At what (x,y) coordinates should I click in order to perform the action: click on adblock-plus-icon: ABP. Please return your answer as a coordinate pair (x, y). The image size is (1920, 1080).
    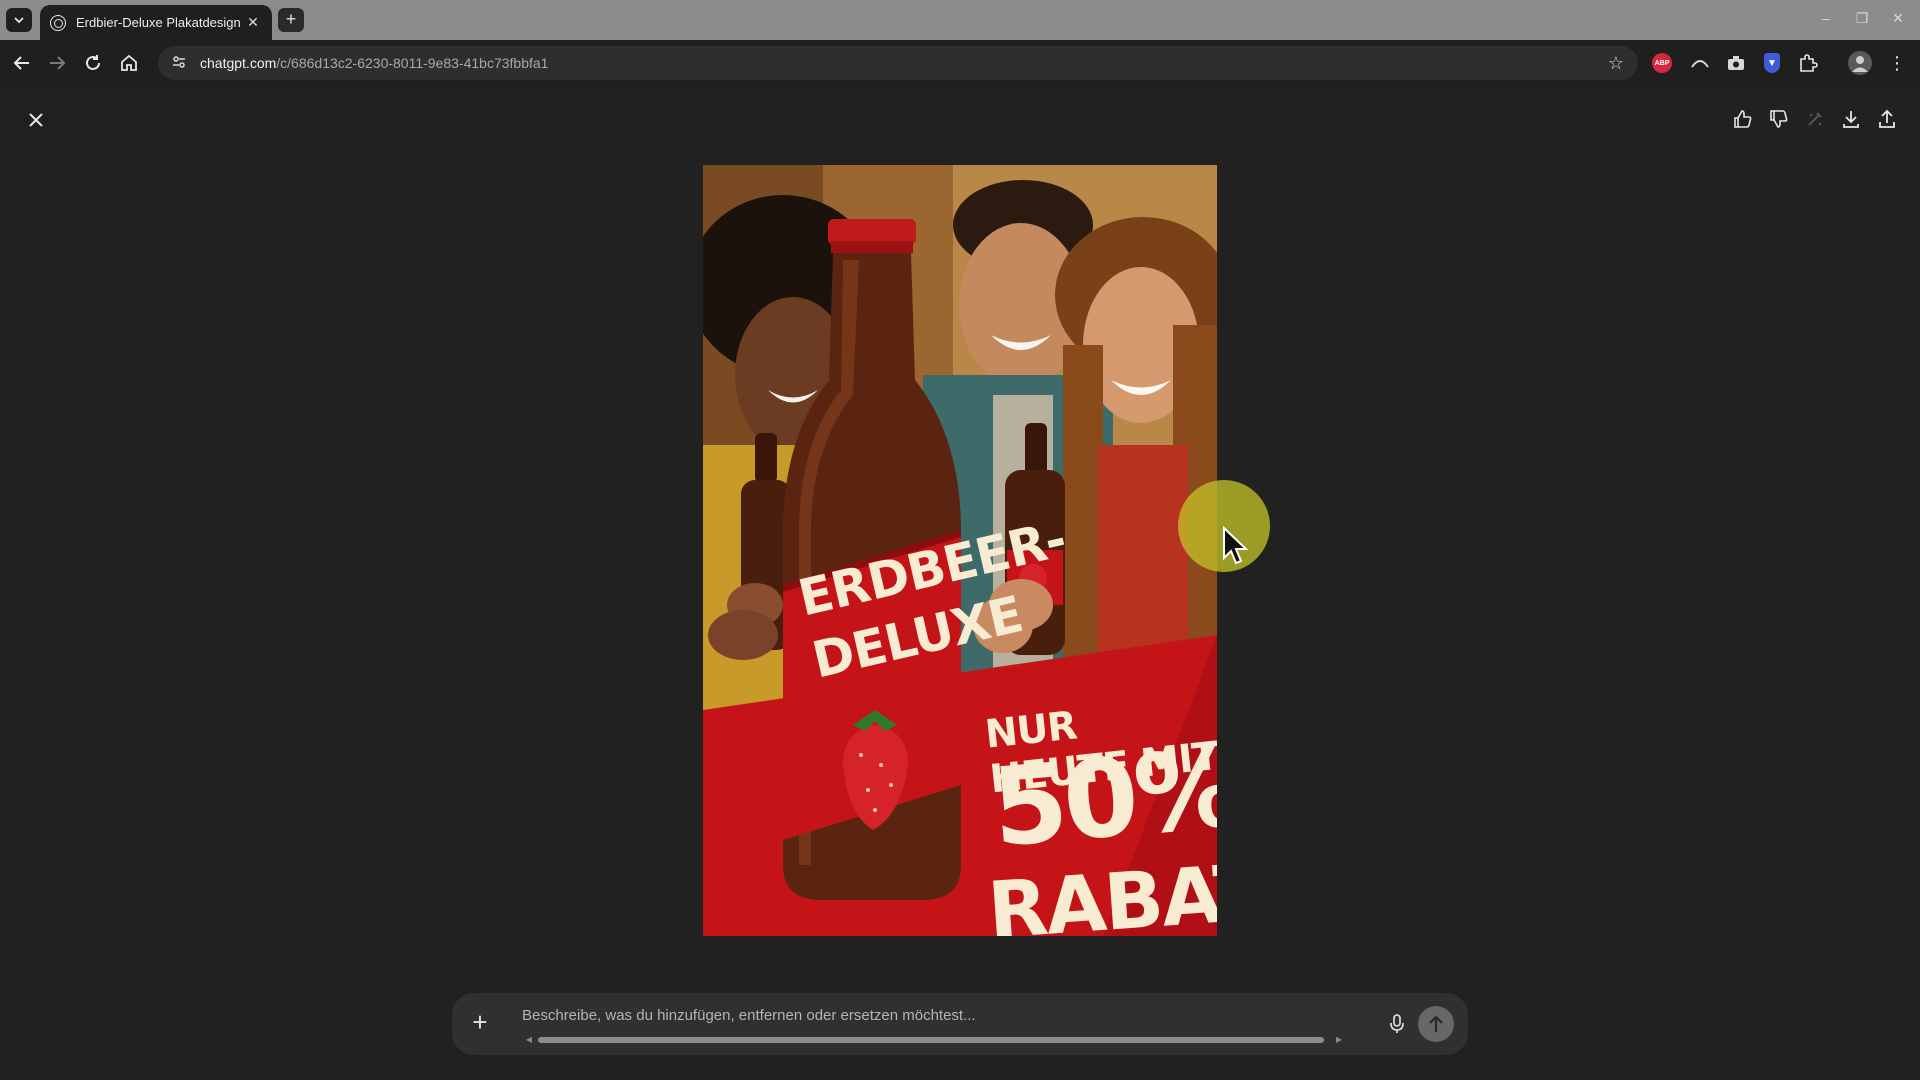
    Looking at the image, I should click on (1662, 63).